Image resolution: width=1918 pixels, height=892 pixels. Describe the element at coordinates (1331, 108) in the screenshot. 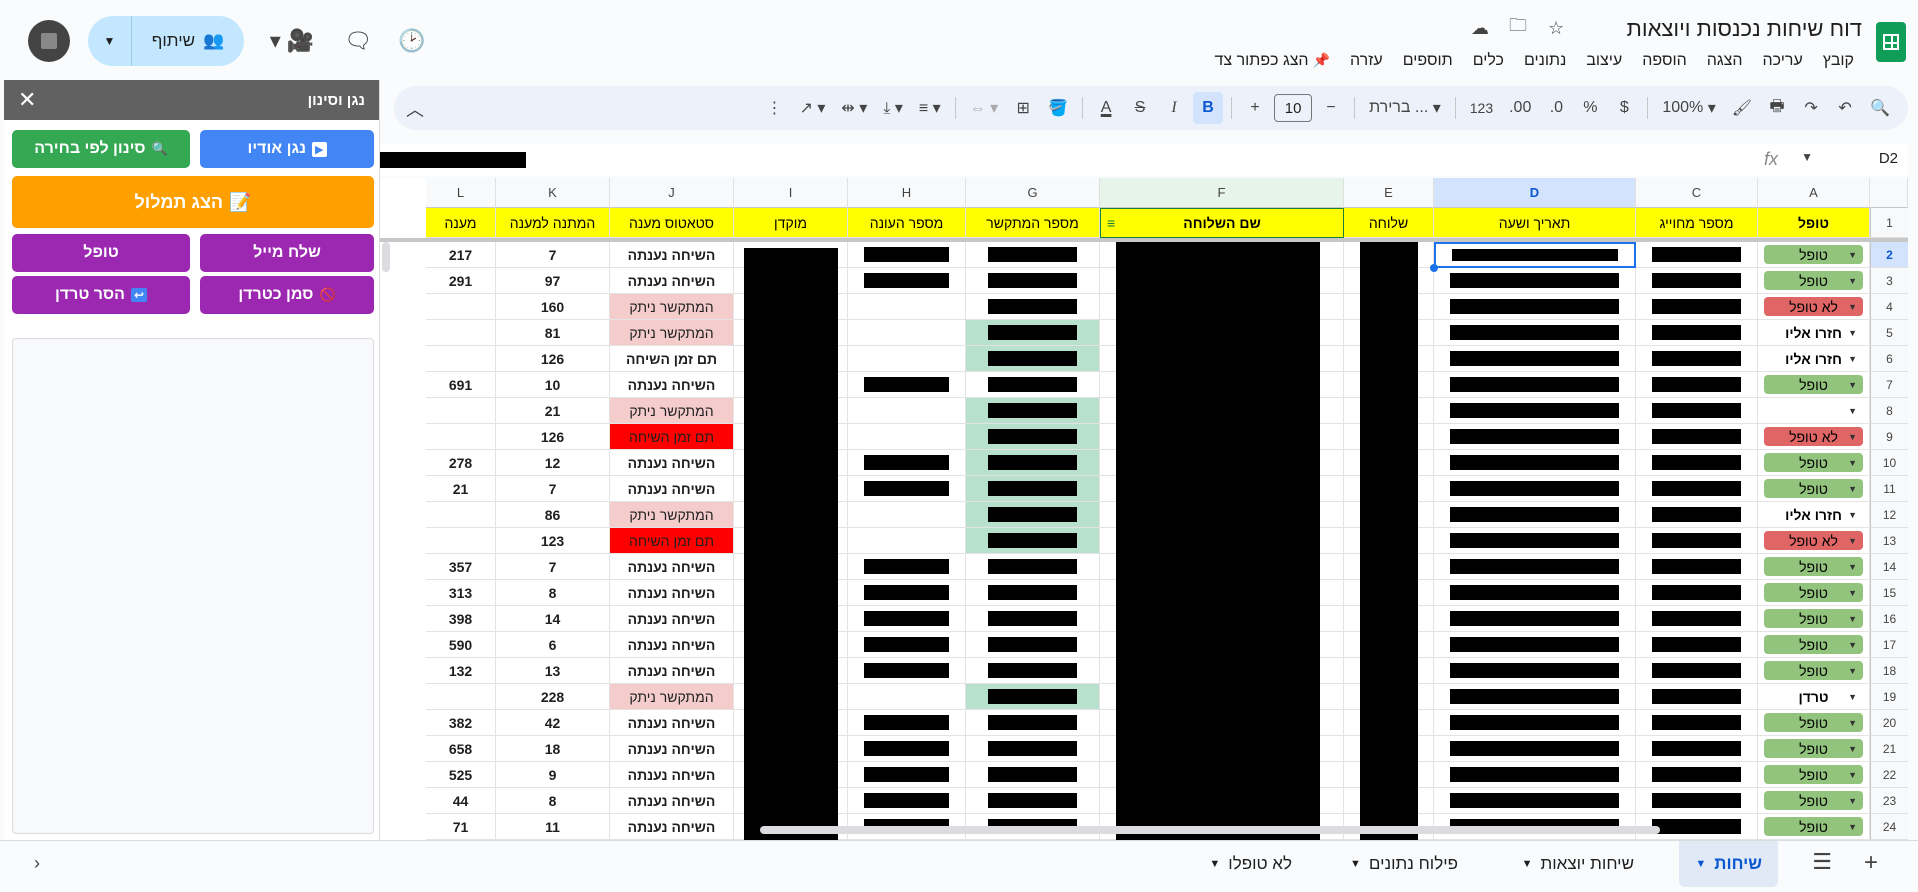

I see `font-size-decrease-button: −` at that location.